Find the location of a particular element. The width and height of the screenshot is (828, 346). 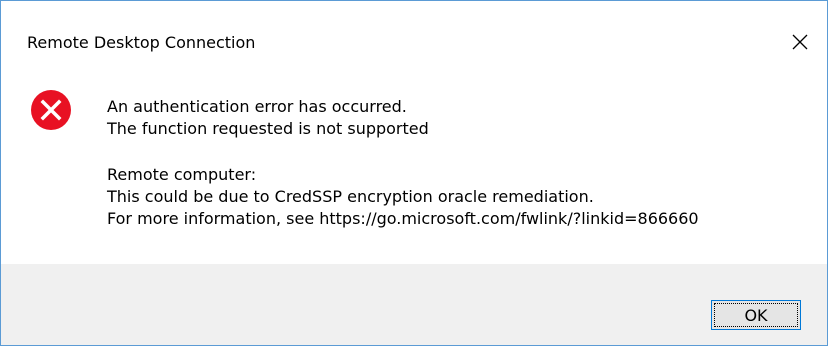

ok-button: OK is located at coordinates (756, 315).